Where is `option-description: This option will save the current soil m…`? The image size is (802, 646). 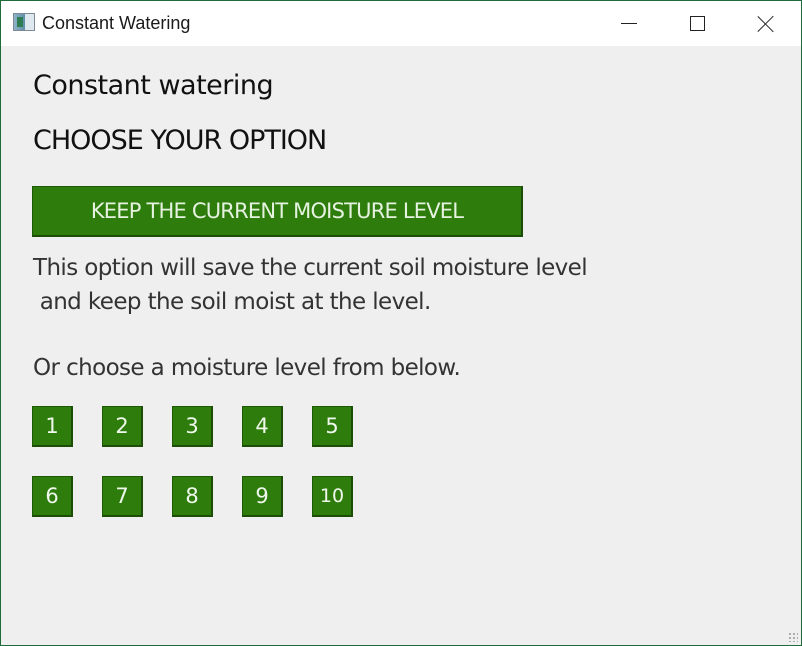 option-description: This option will save the current soil m… is located at coordinates (310, 285).